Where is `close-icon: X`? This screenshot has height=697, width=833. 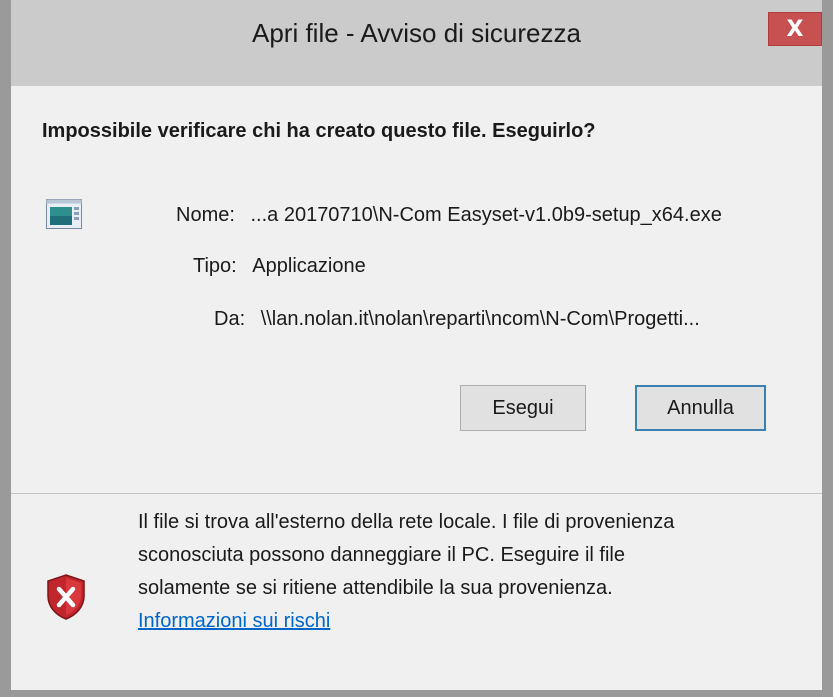 close-icon: X is located at coordinates (795, 29).